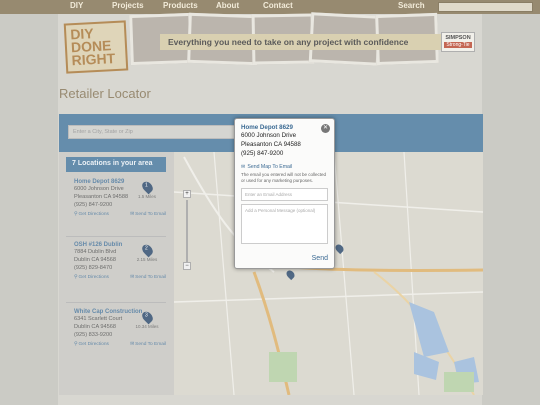 The height and width of the screenshot is (405, 540). What do you see at coordinates (325, 128) in the screenshot?
I see `close-icon: ✕` at bounding box center [325, 128].